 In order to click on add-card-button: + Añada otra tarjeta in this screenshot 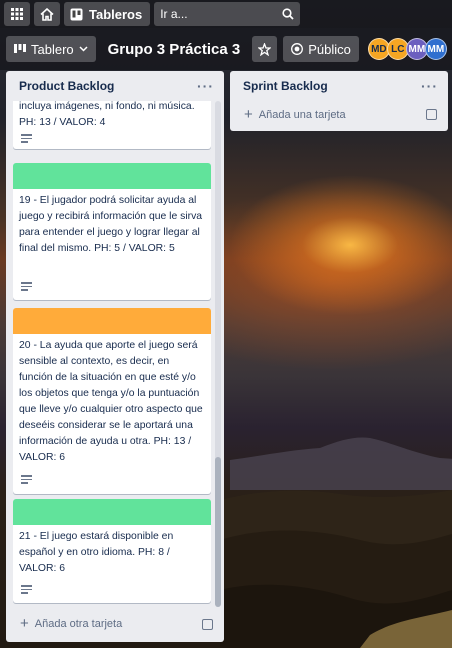, I will do `click(71, 623)`.